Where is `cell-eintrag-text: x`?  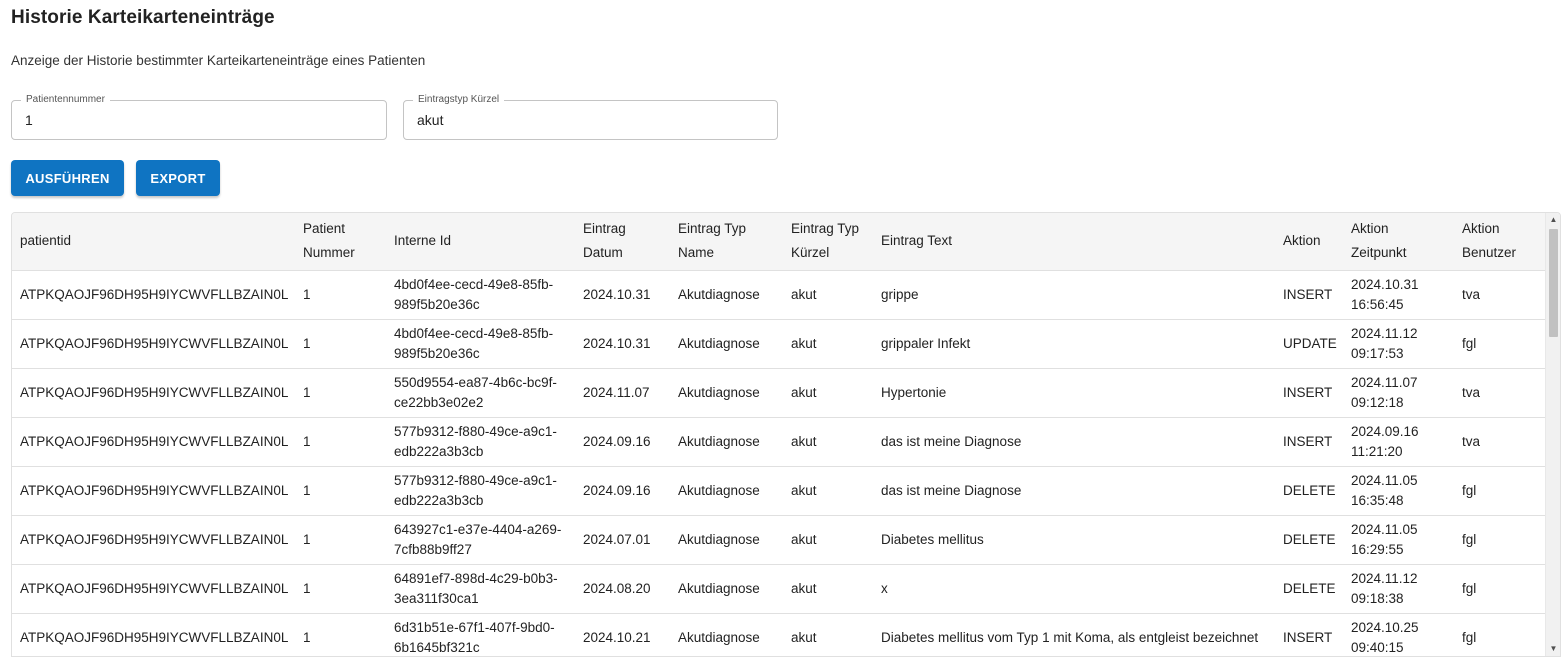 cell-eintrag-text: x is located at coordinates (1074, 589).